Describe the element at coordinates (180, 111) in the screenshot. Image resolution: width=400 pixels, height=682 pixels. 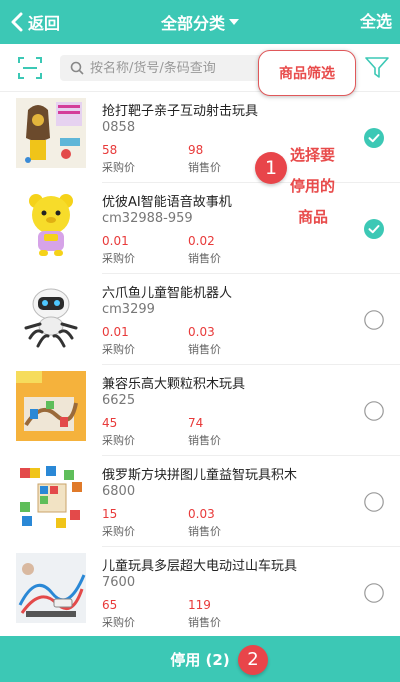
I see `product-name: 抢打靶子亲子互动射击玩具` at that location.